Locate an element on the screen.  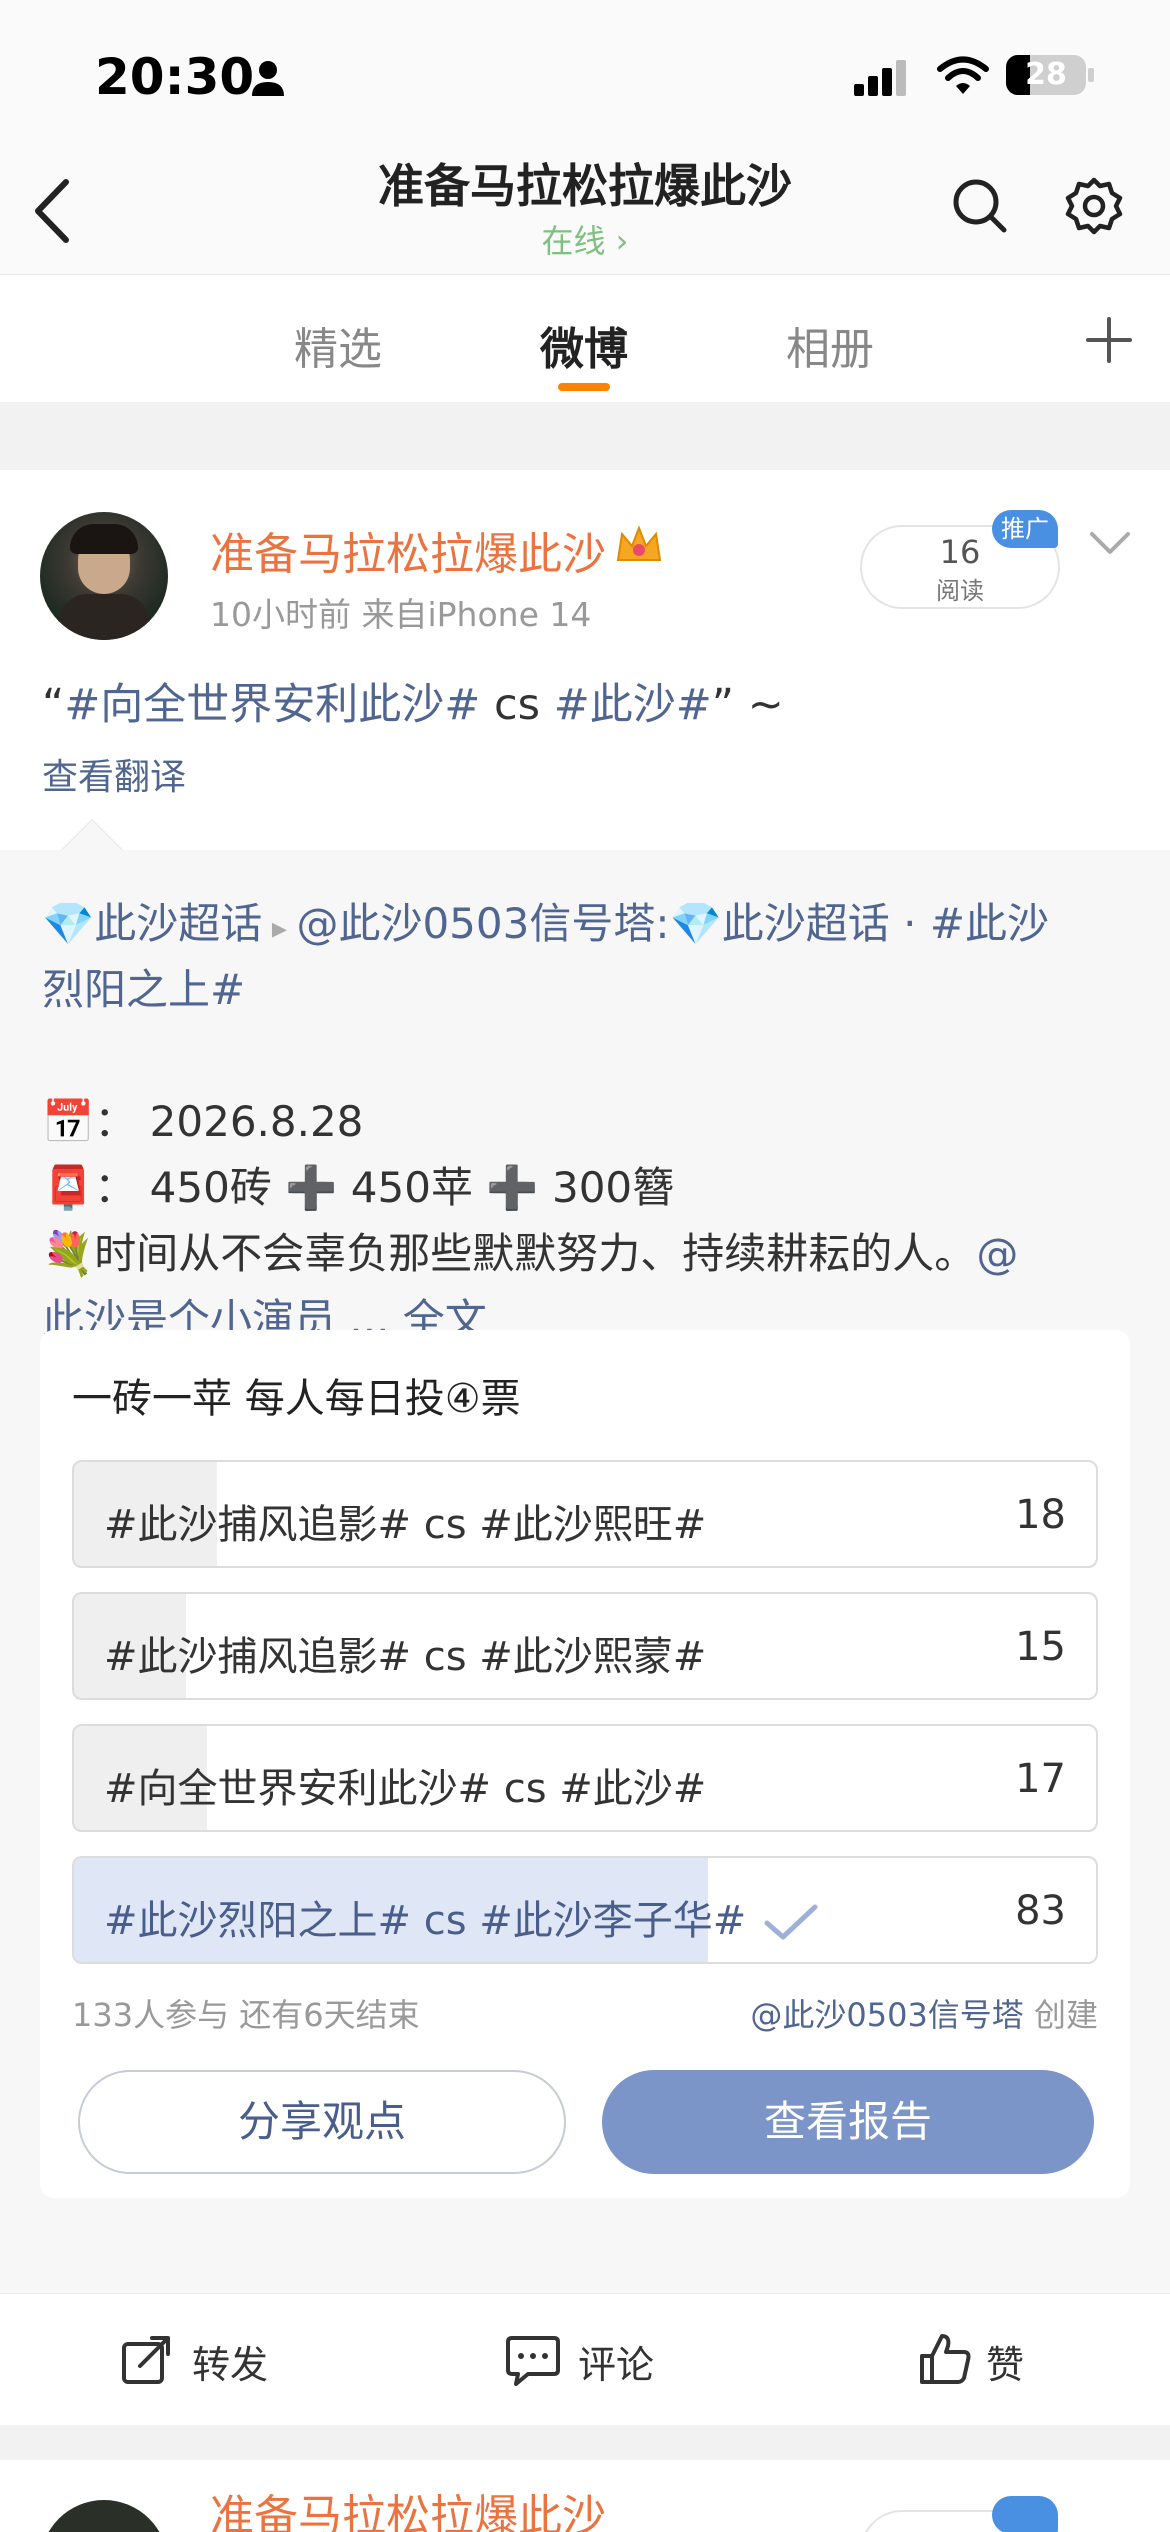
retweet-header: 💎此沙超话 ▸ @此沙0503信号塔:💎此沙超话 · #此沙 is located at coordinates (546, 923).